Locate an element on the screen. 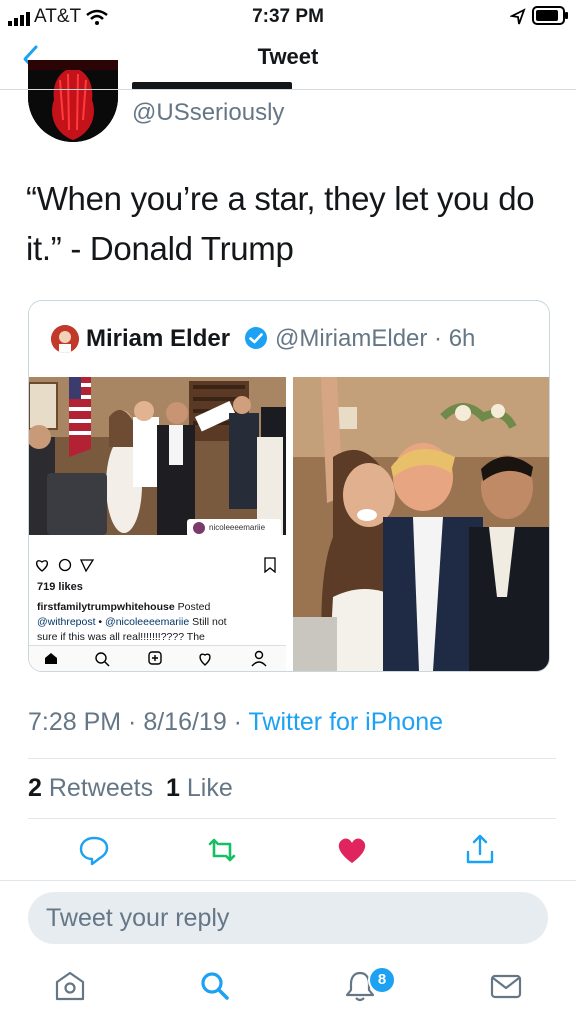 Image resolution: width=576 pixels, height=1024 pixels. wedding-closeup-image is located at coordinates (421, 524).